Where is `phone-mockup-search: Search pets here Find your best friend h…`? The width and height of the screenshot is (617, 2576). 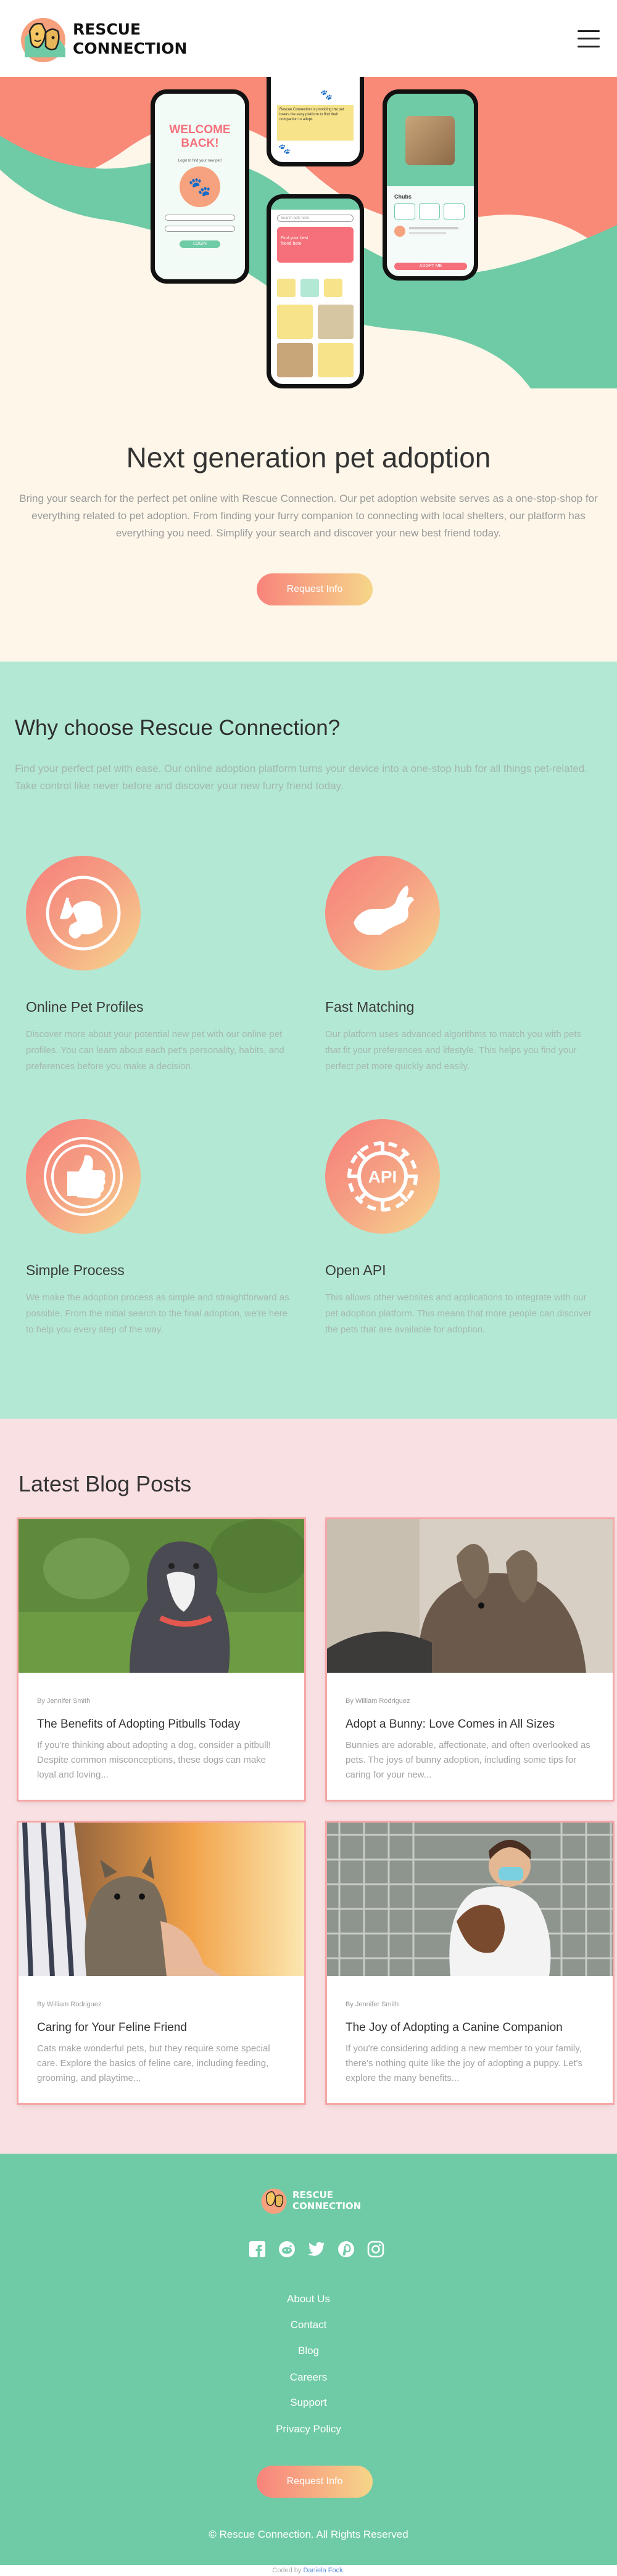
phone-mockup-search: Search pets here Find your best friend h… is located at coordinates (315, 291).